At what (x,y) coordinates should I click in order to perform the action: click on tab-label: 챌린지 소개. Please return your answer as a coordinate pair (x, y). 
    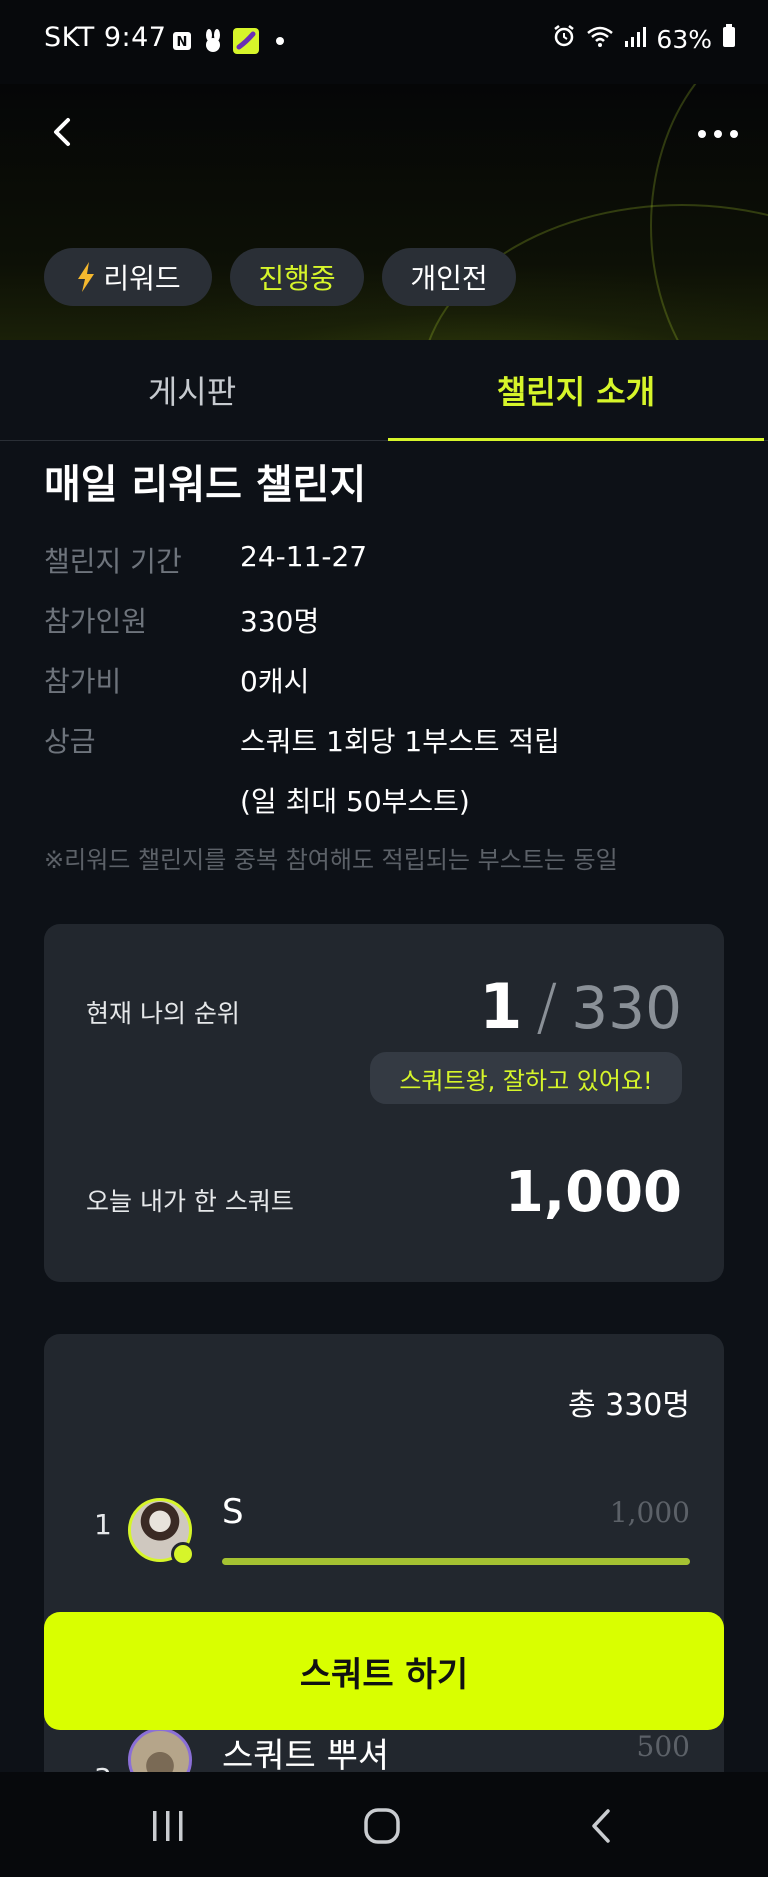
    Looking at the image, I should click on (576, 392).